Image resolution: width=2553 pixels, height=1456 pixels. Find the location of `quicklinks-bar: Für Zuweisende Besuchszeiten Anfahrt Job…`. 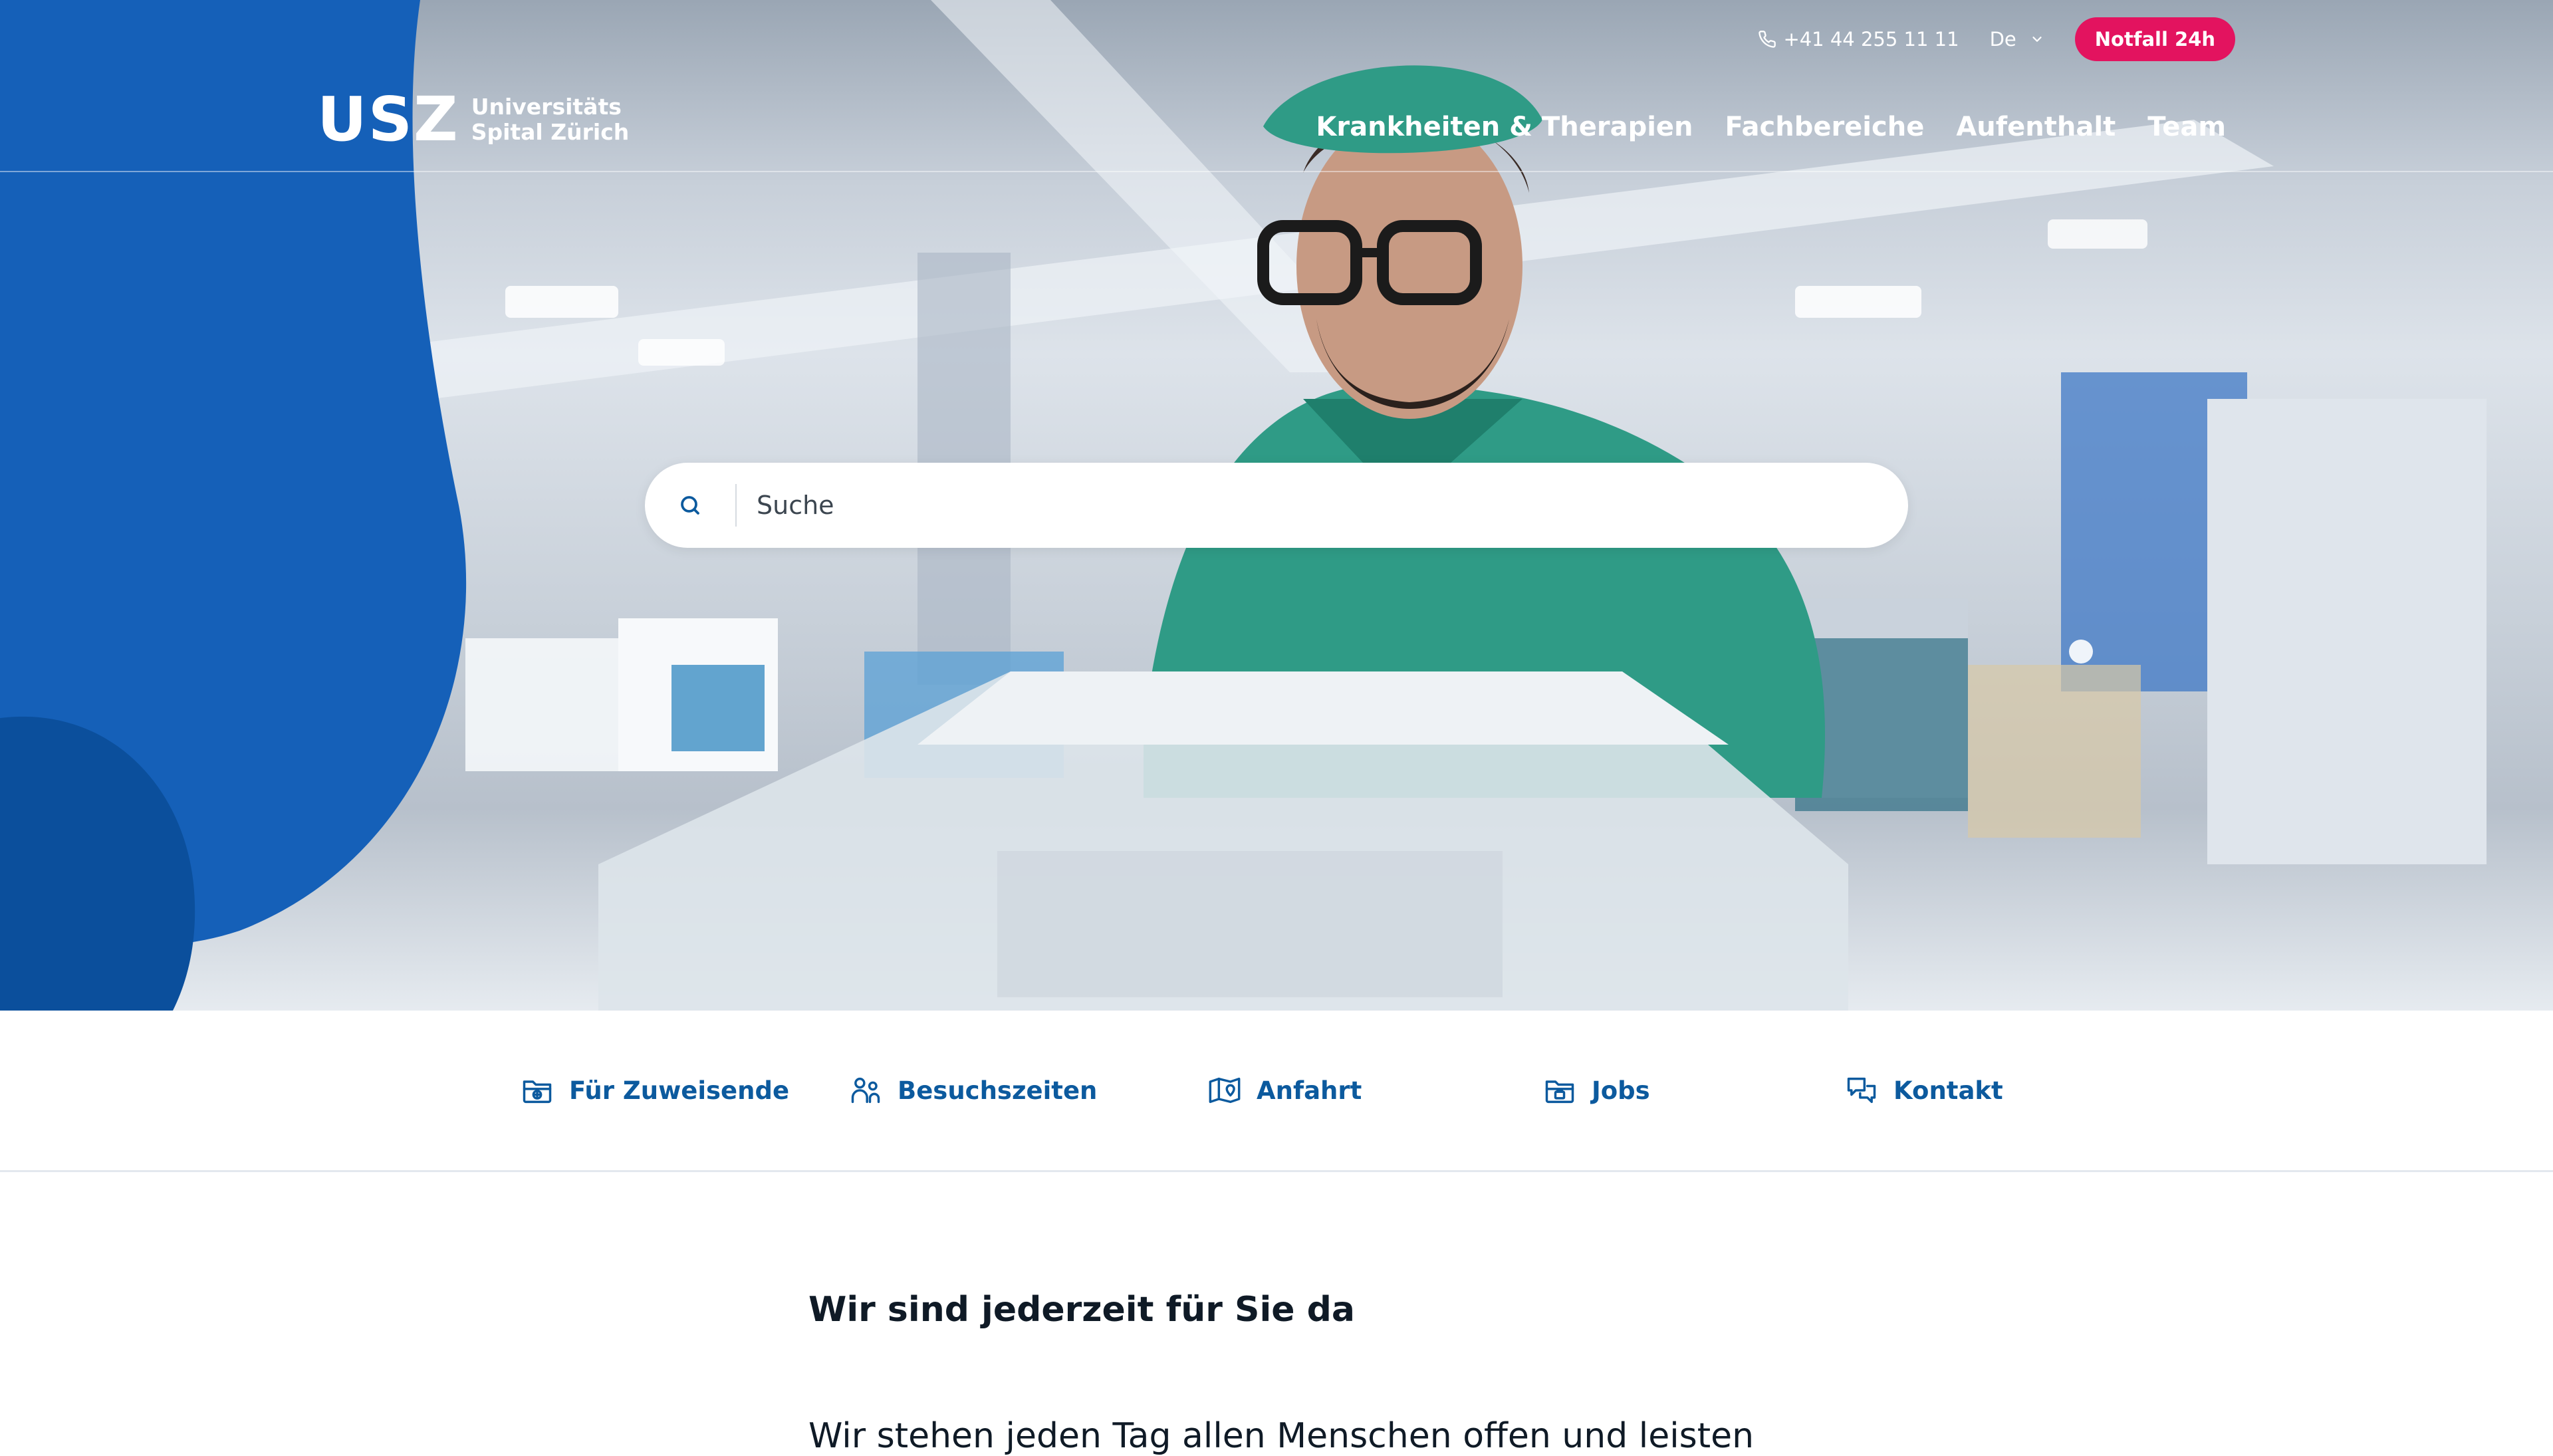

quicklinks-bar: Für Zuweisende Besuchszeiten Anfahrt Job… is located at coordinates (1276, 1091).